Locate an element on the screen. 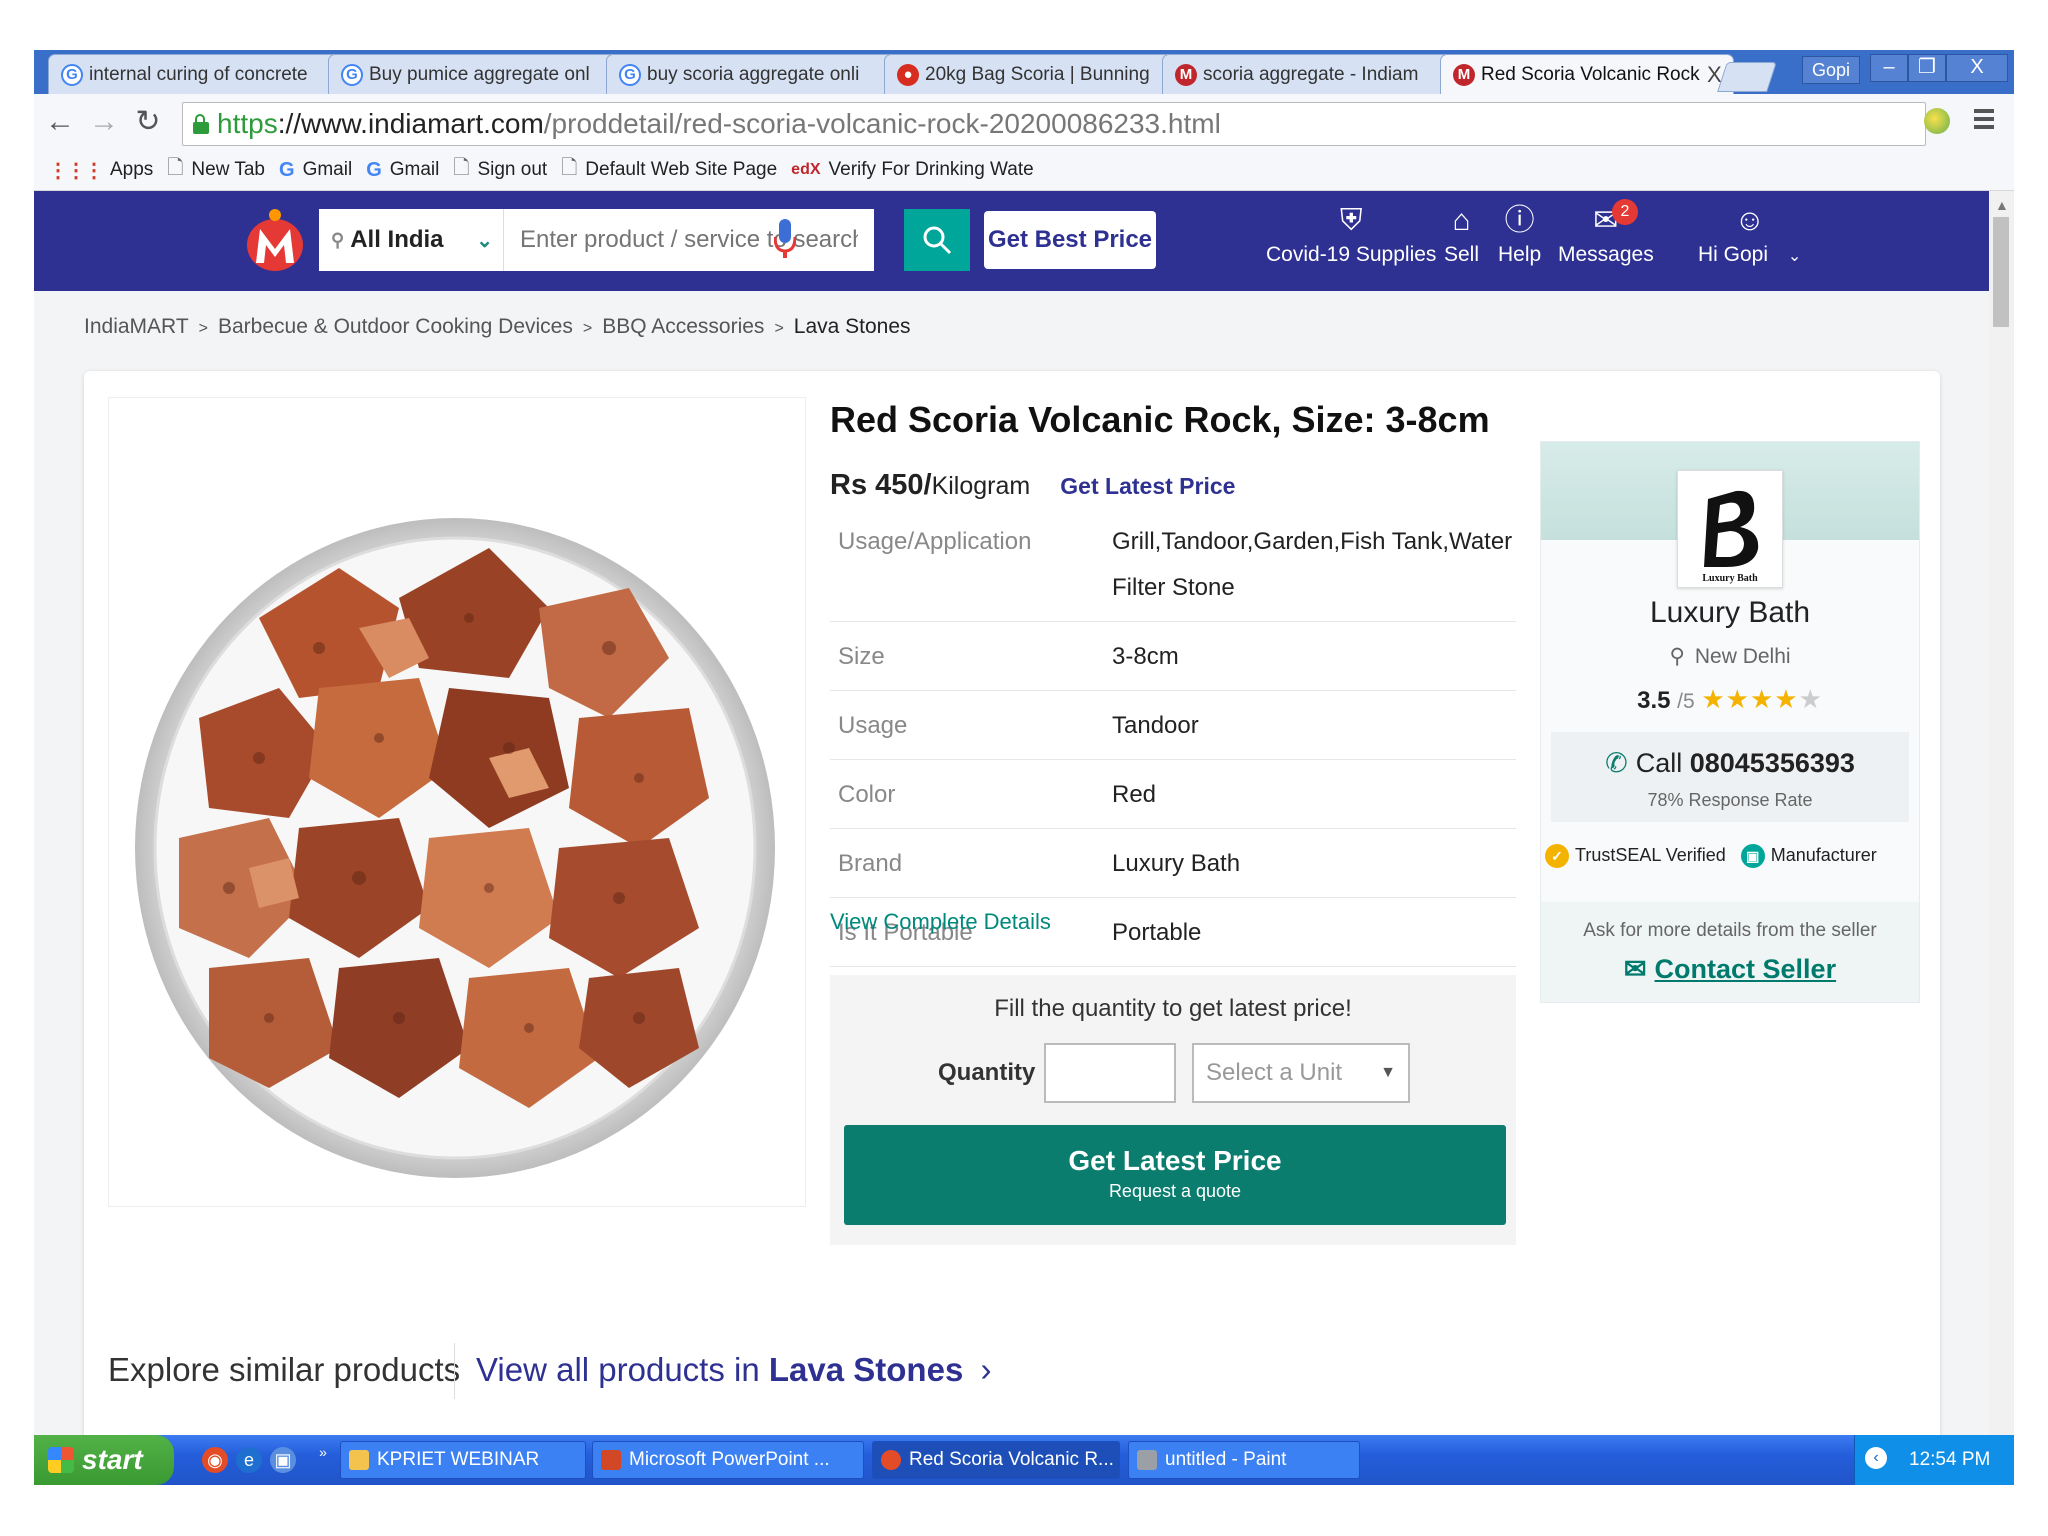  extension-icon is located at coordinates (1937, 121).